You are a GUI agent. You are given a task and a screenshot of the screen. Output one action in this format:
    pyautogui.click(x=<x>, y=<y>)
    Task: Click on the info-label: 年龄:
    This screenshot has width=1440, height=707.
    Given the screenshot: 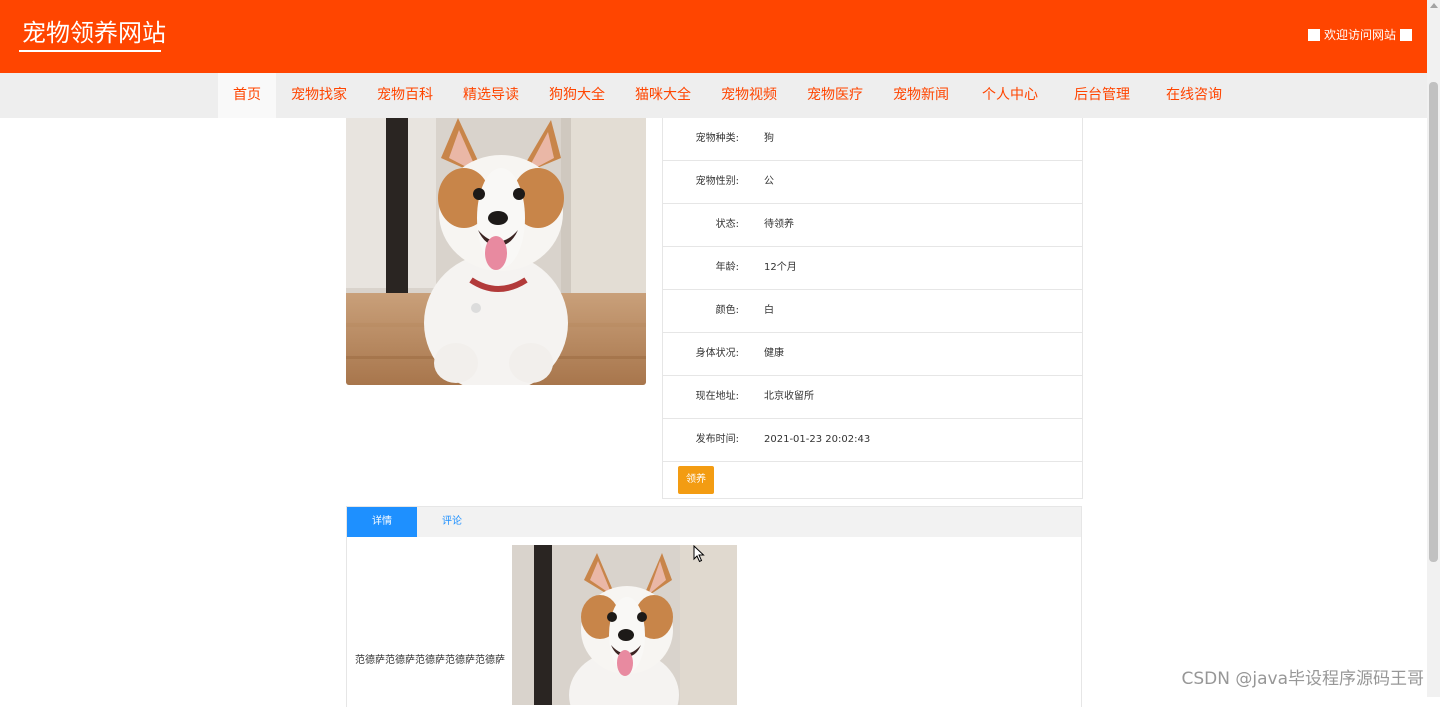 What is the action you would take?
    pyautogui.click(x=727, y=267)
    